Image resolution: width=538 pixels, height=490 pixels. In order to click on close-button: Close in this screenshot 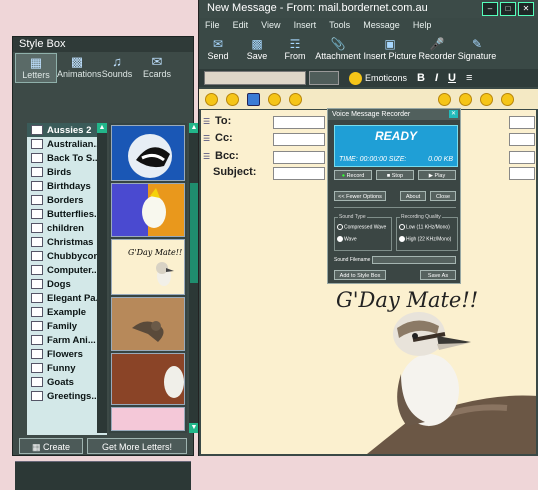, I will do `click(443, 196)`.